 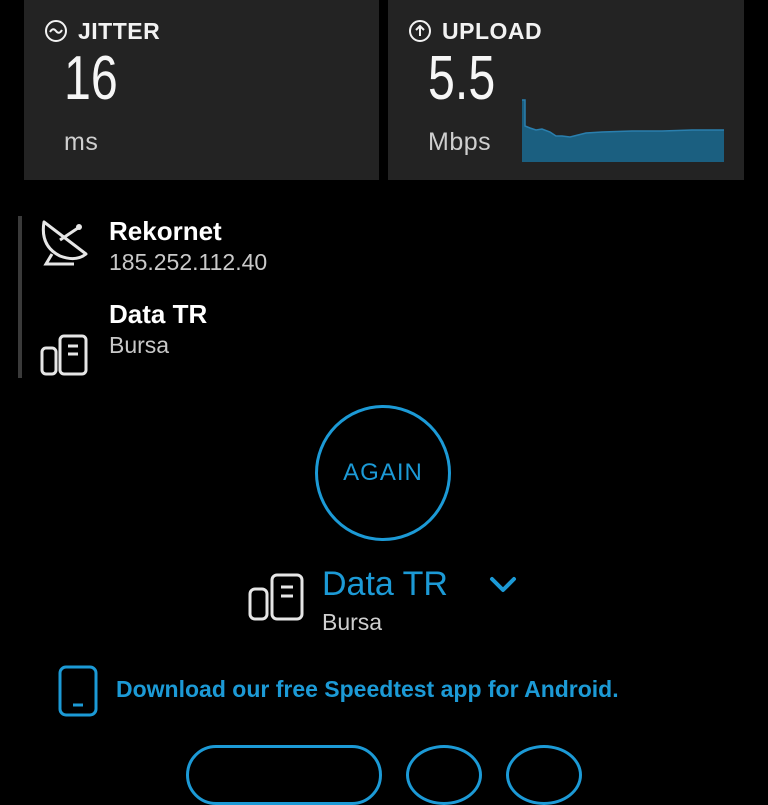 I want to click on upload-title: UPLOAD, so click(x=475, y=31).